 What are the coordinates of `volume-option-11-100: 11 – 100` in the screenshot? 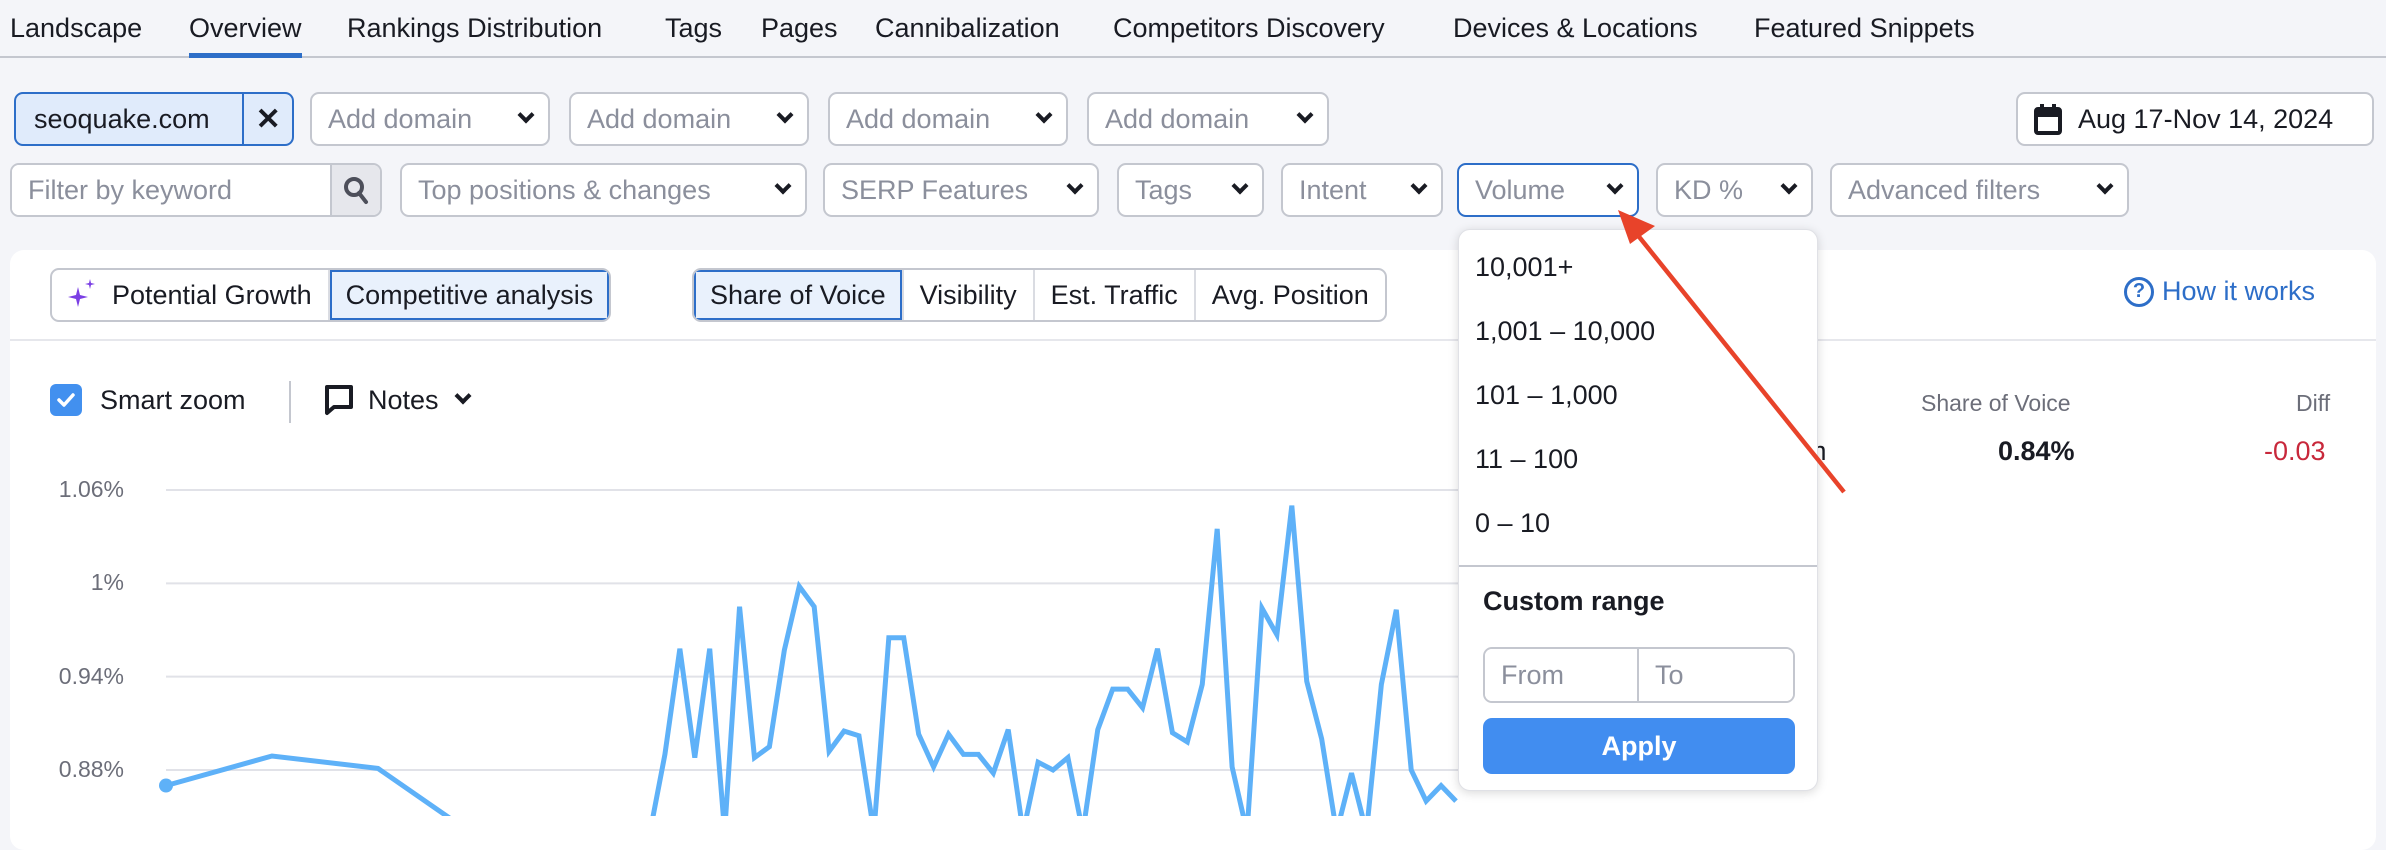 It's located at (1526, 459).